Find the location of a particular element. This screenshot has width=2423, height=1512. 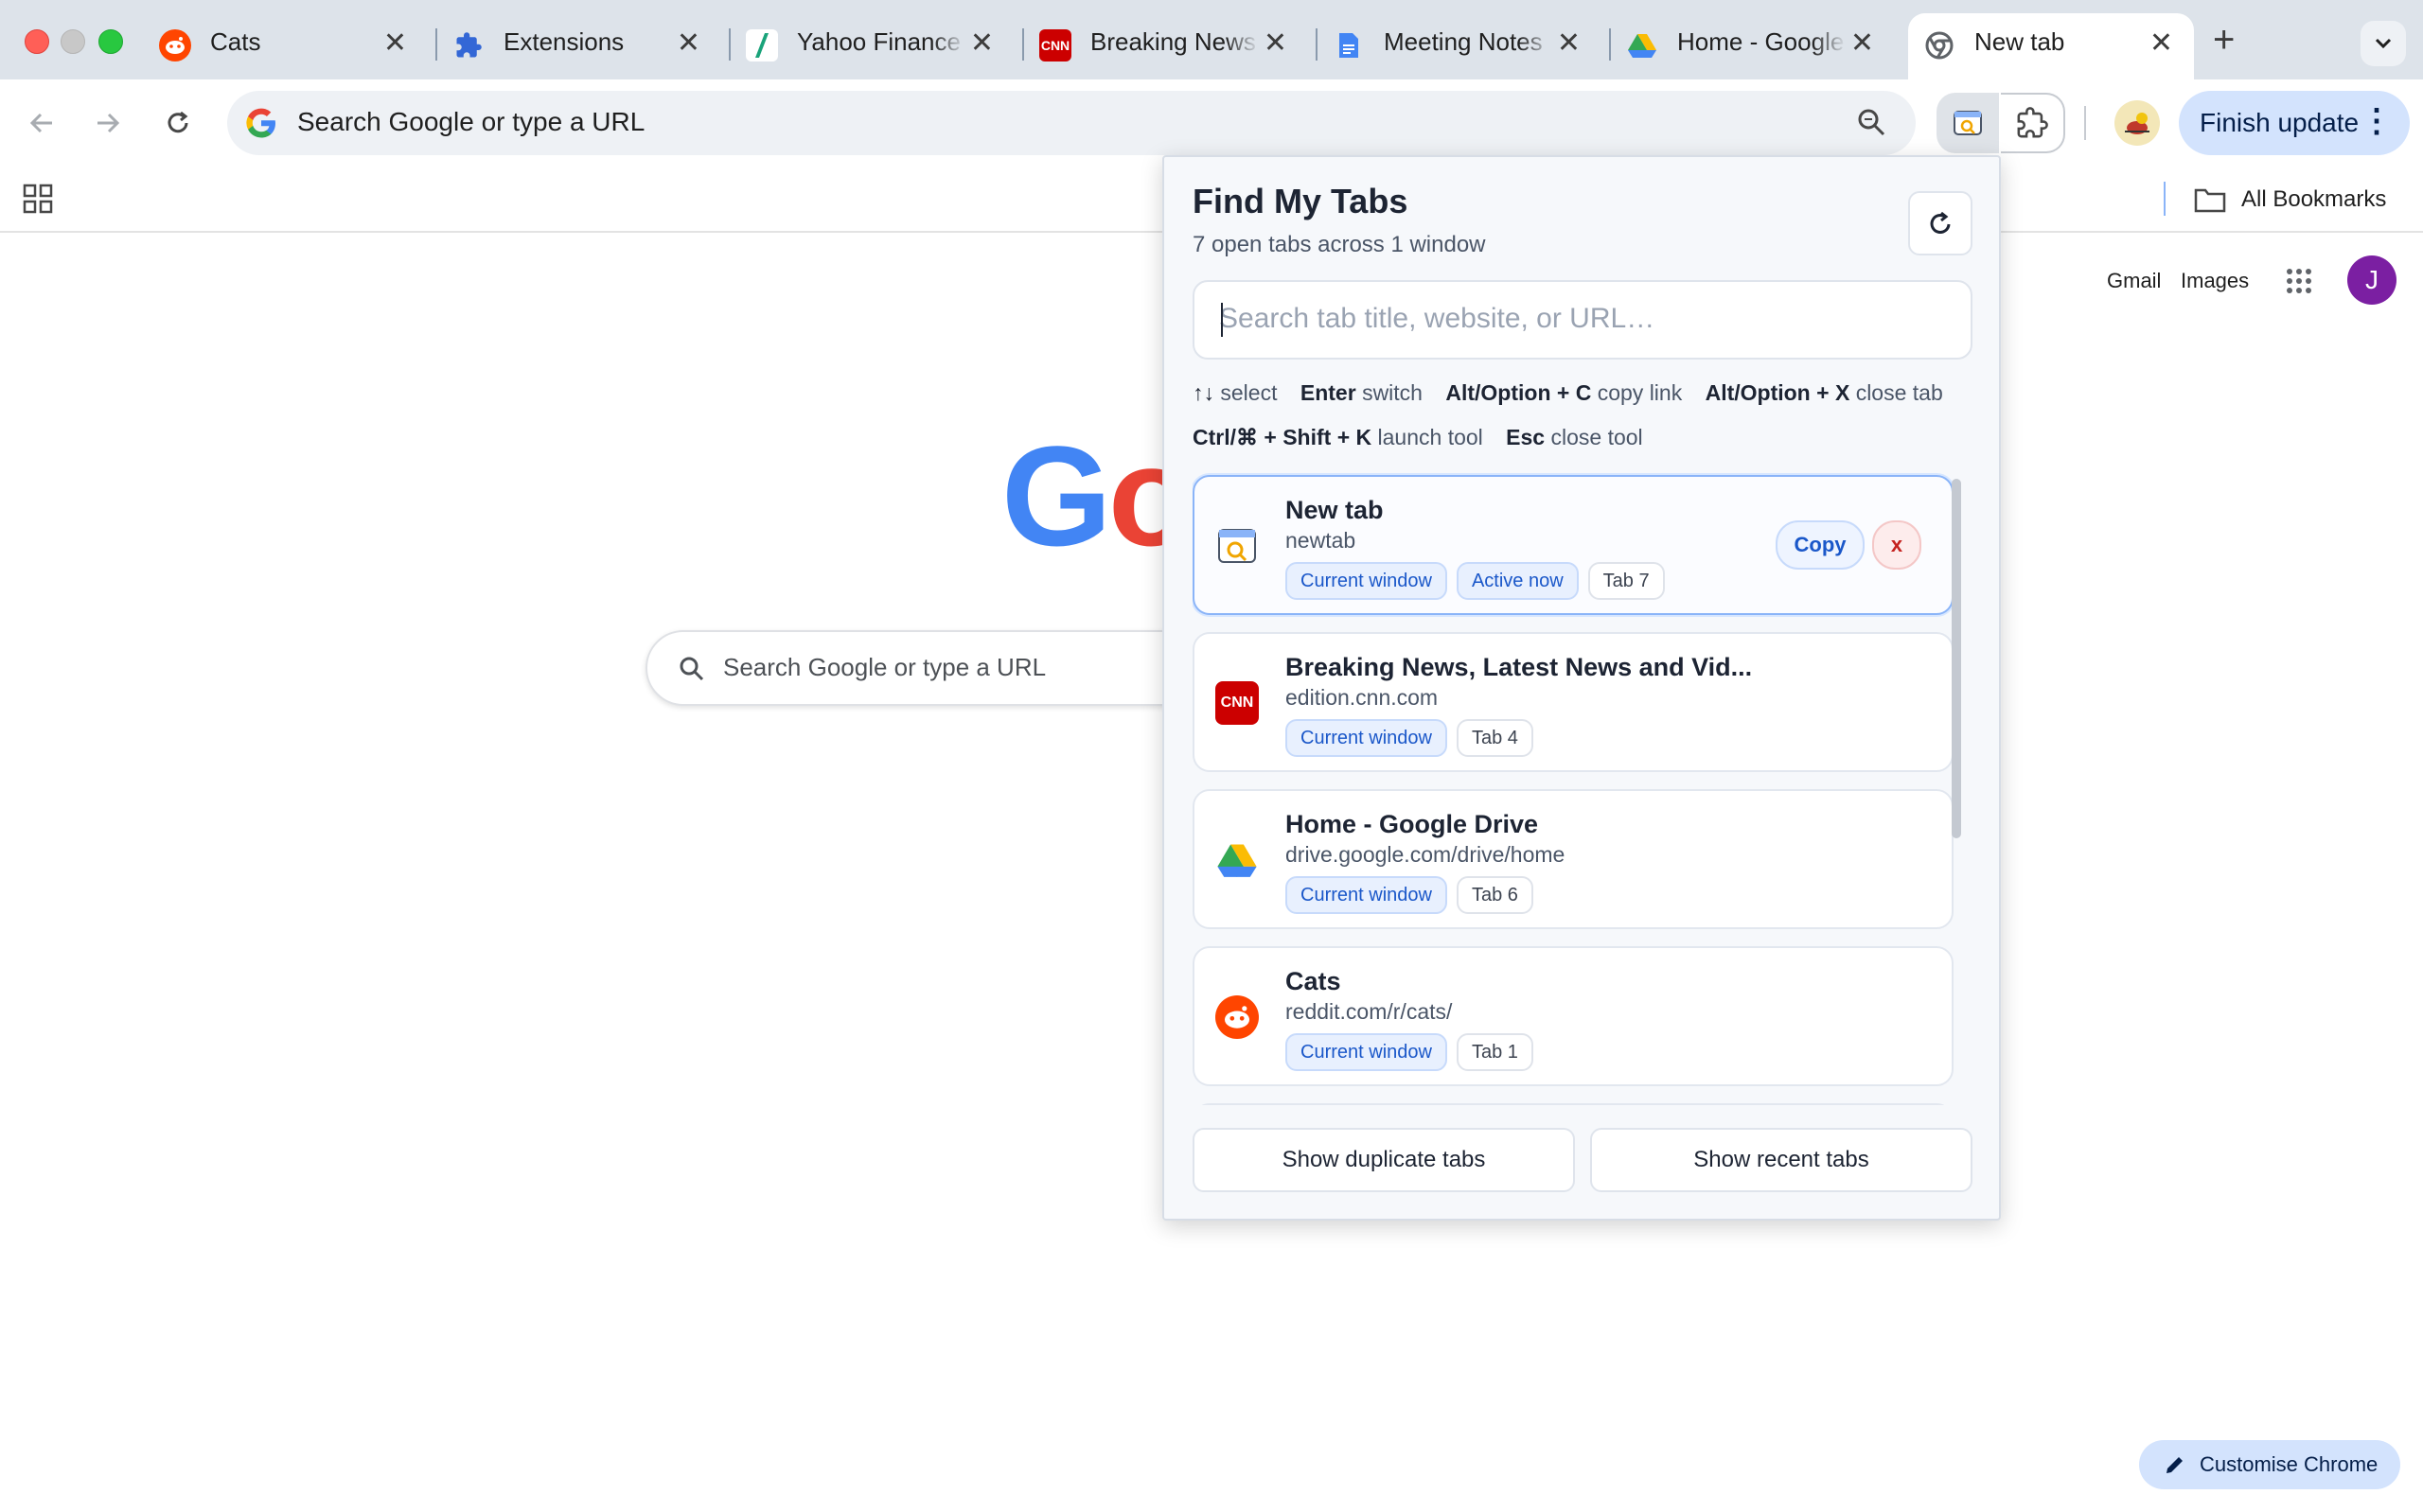

apps-grid-icon is located at coordinates (38, 199).